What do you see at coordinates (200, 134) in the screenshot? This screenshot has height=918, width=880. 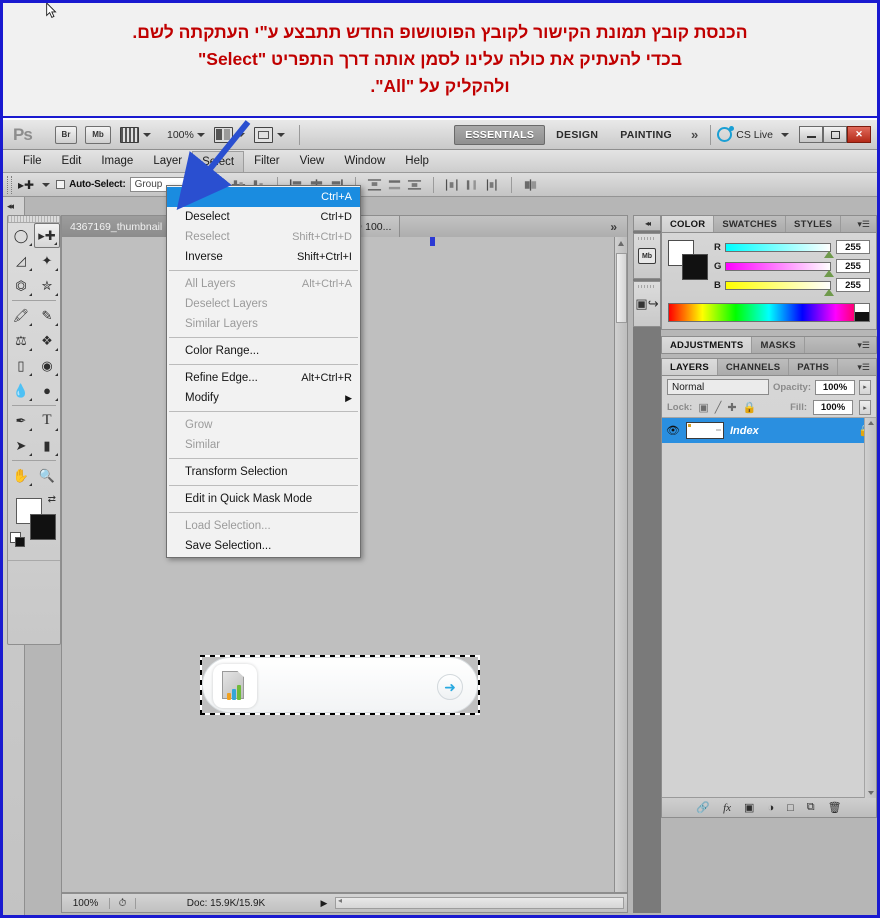 I see `zoom-chevron-down-icon` at bounding box center [200, 134].